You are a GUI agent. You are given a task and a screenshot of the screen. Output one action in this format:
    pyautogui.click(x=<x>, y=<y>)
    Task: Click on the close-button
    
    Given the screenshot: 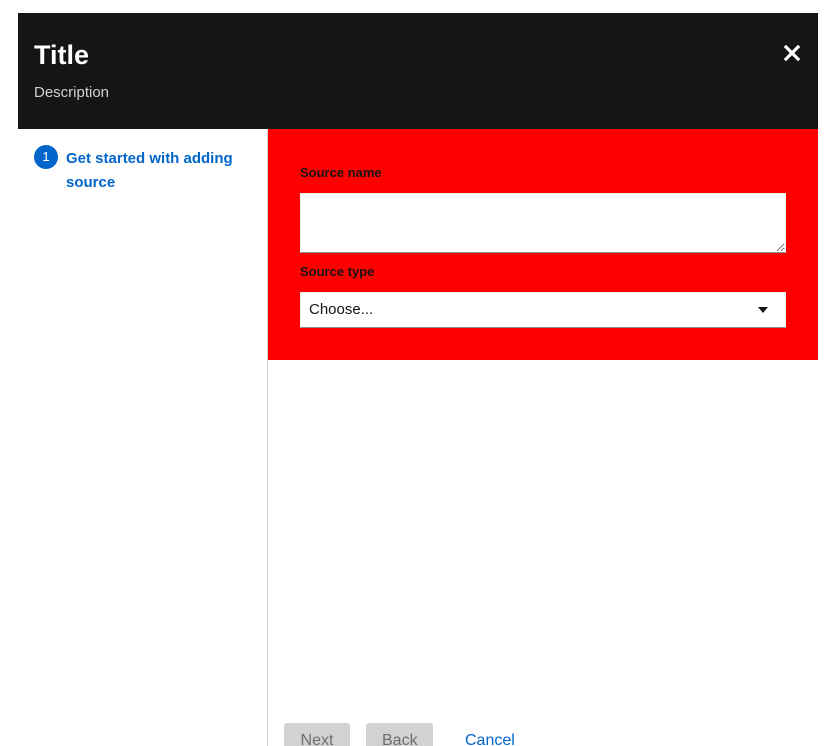 What is the action you would take?
    pyautogui.click(x=792, y=53)
    